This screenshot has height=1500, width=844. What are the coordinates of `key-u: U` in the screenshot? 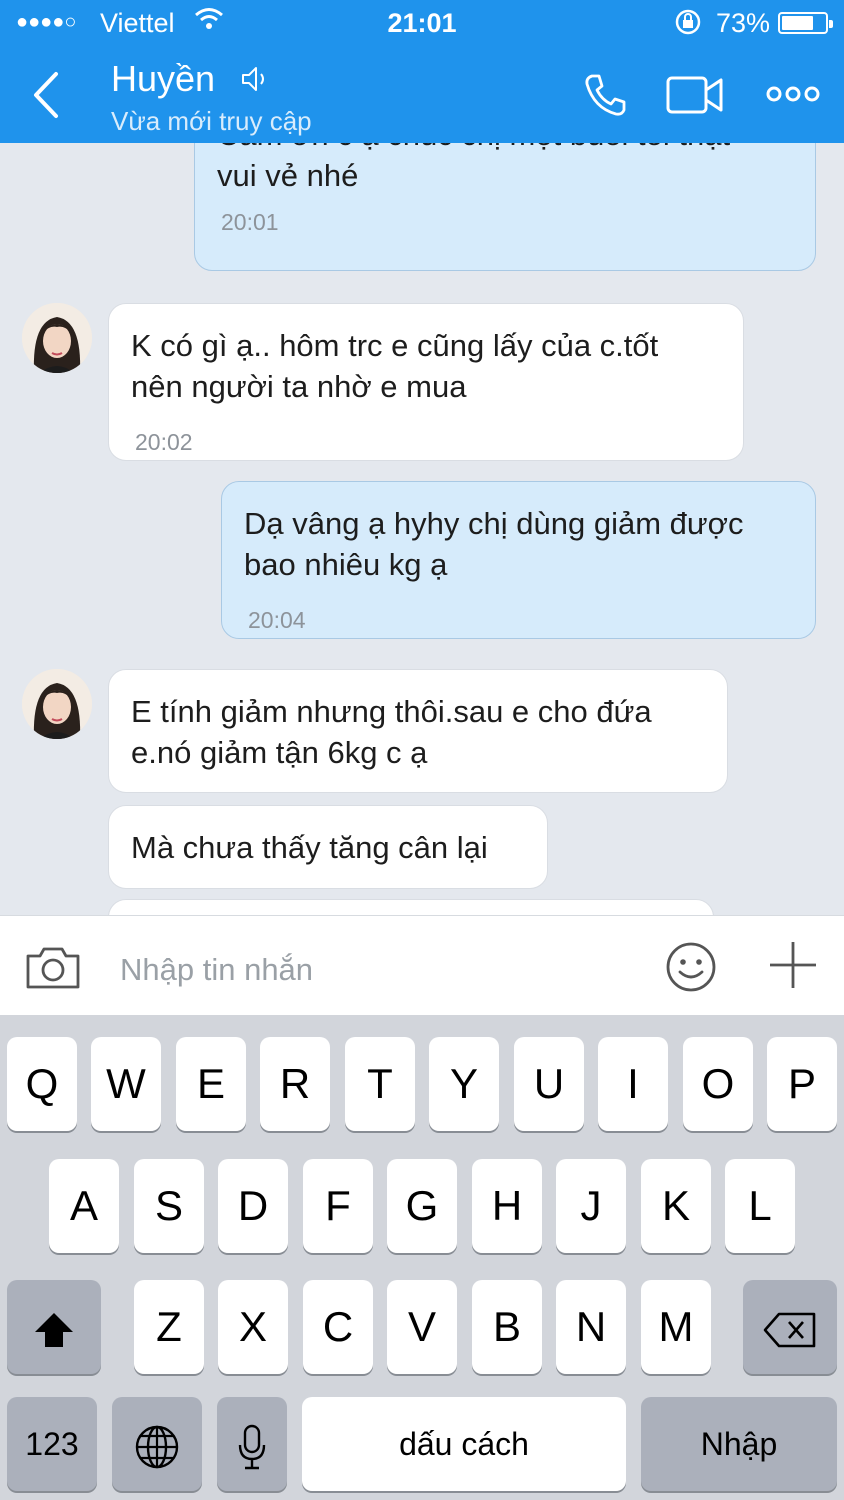 It's located at (549, 1084).